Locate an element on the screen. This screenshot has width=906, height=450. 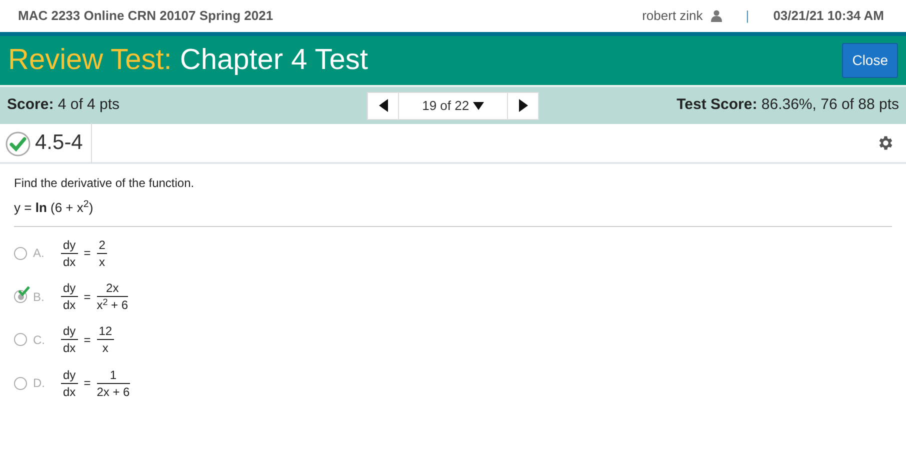
question-prompt: Find the derivative of the function. is located at coordinates (105, 183).